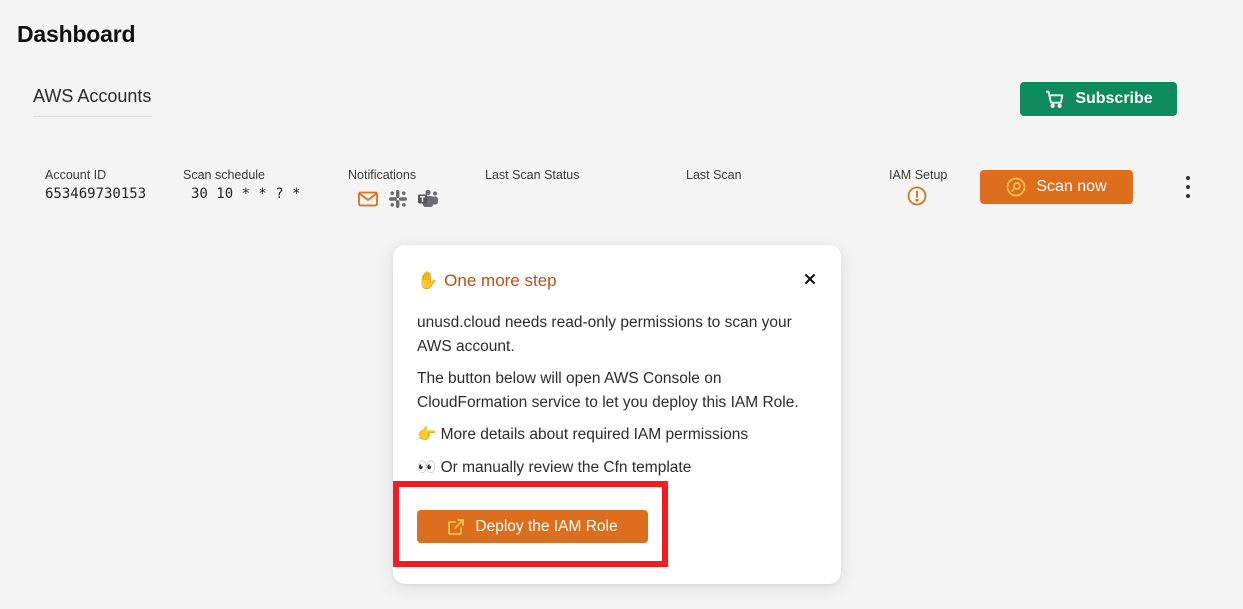  Describe the element at coordinates (810, 279) in the screenshot. I see `close-icon` at that location.